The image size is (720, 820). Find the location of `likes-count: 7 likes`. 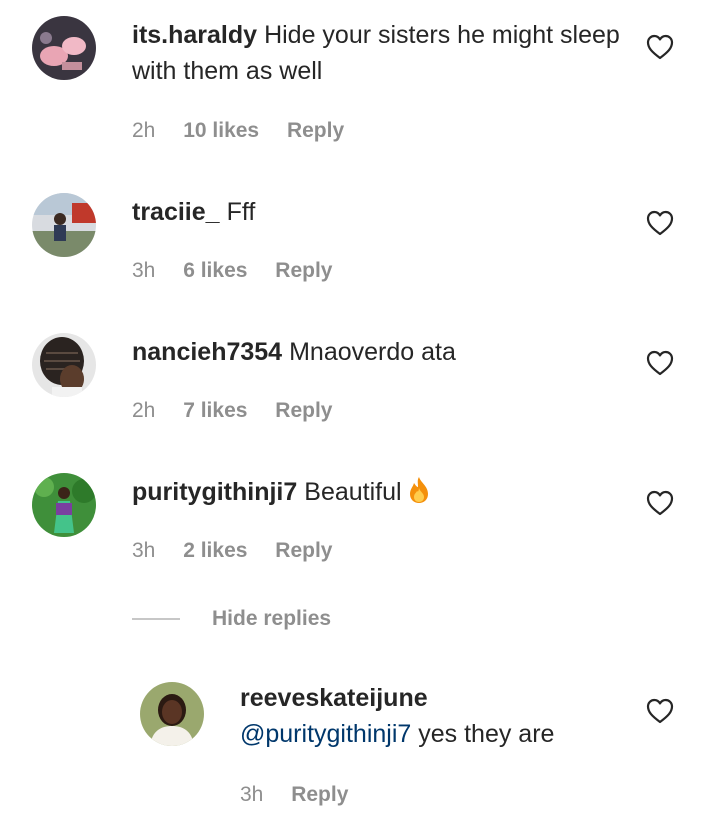

likes-count: 7 likes is located at coordinates (215, 410).